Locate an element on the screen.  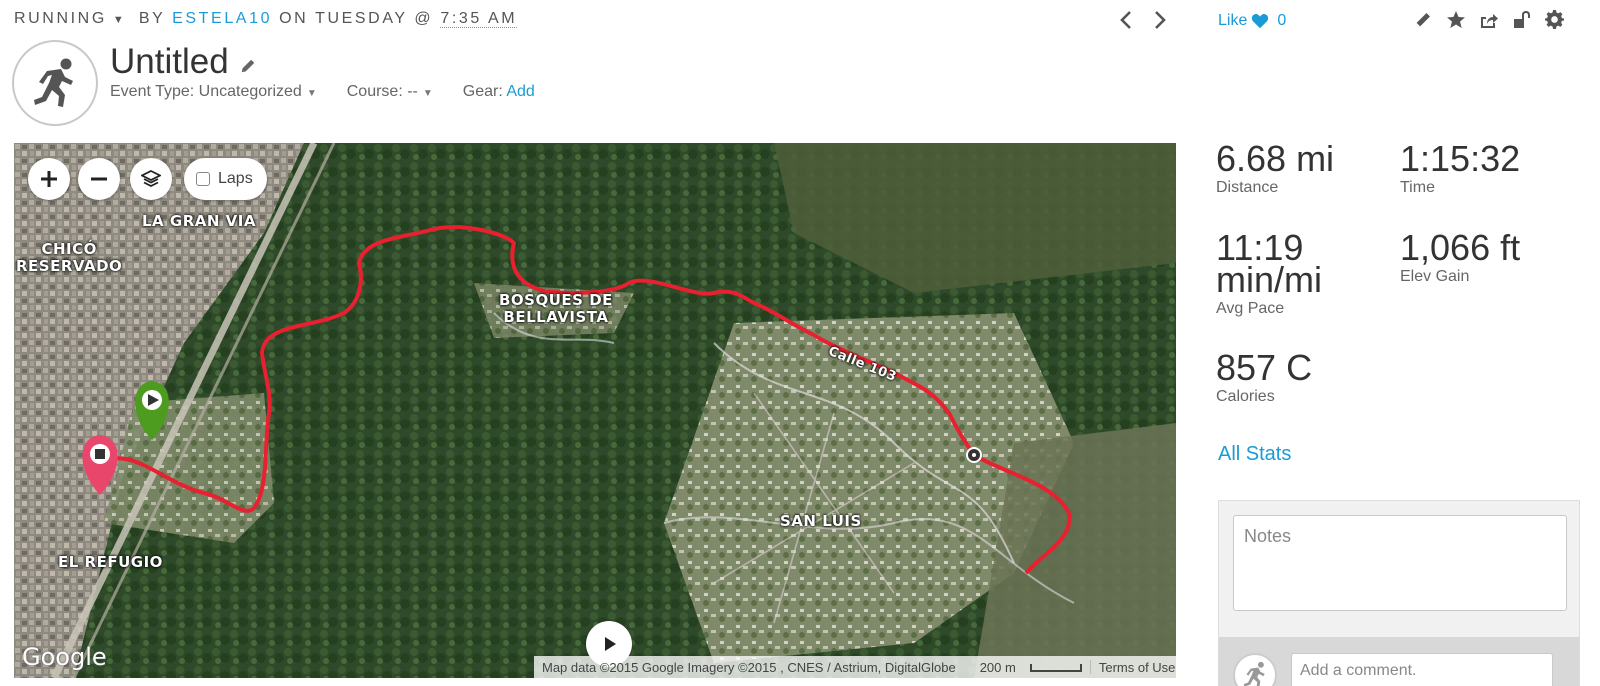
gear-icon is located at coordinates (1554, 19).